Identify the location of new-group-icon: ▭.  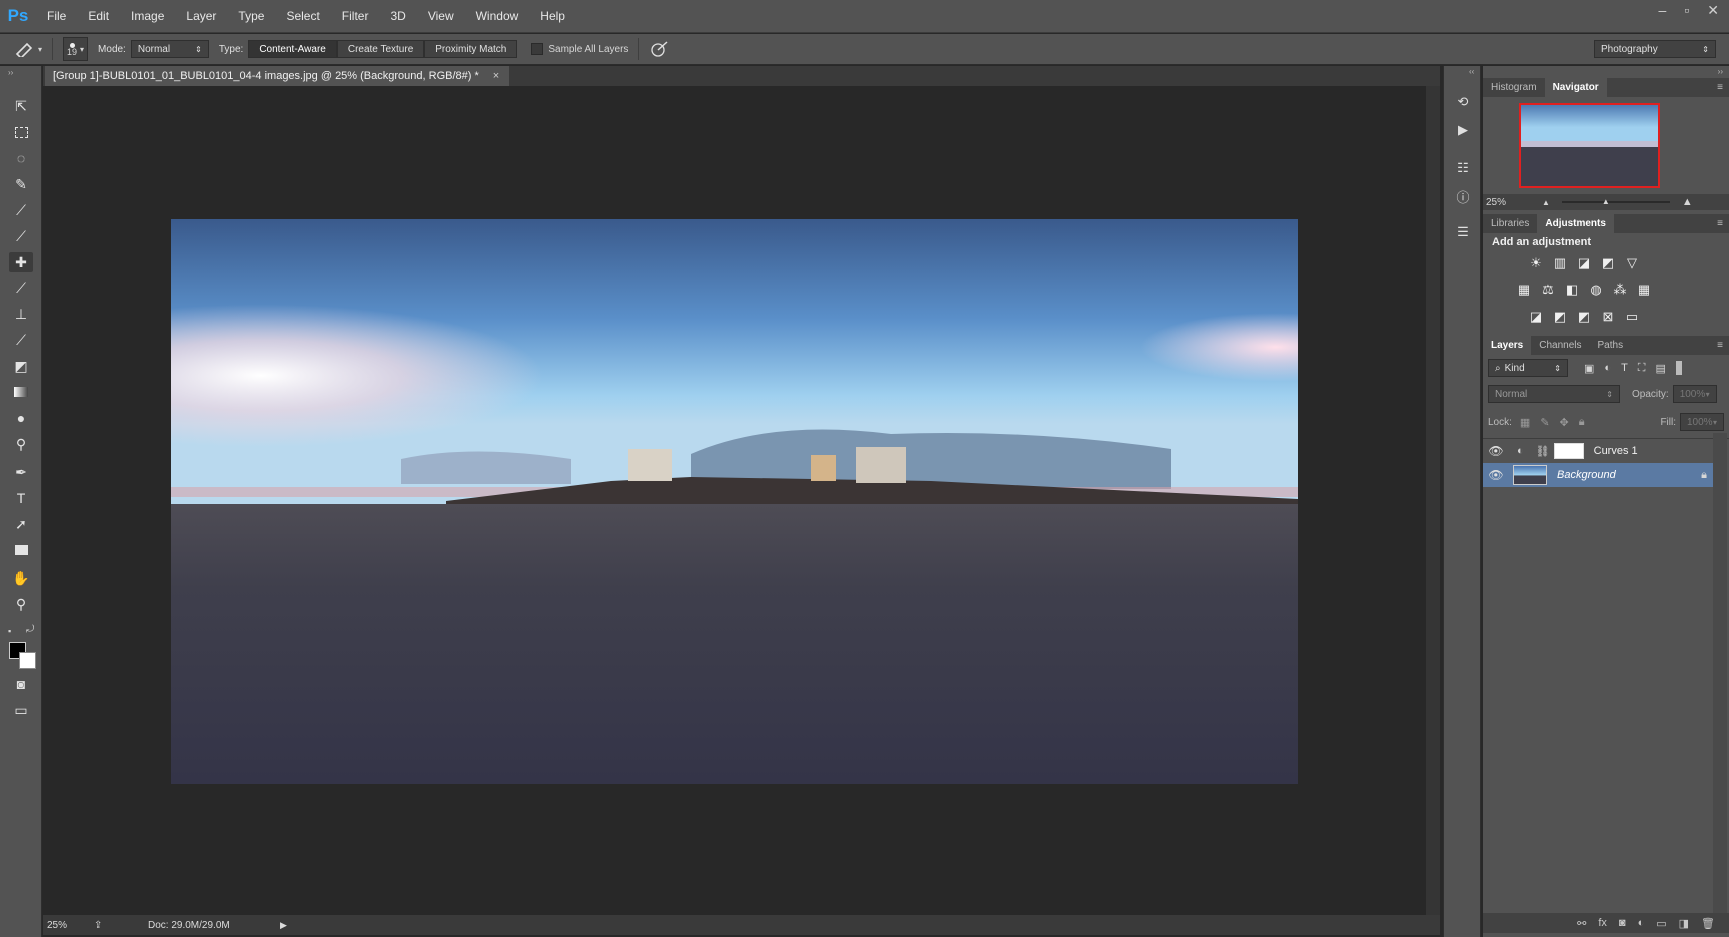
(1661, 923).